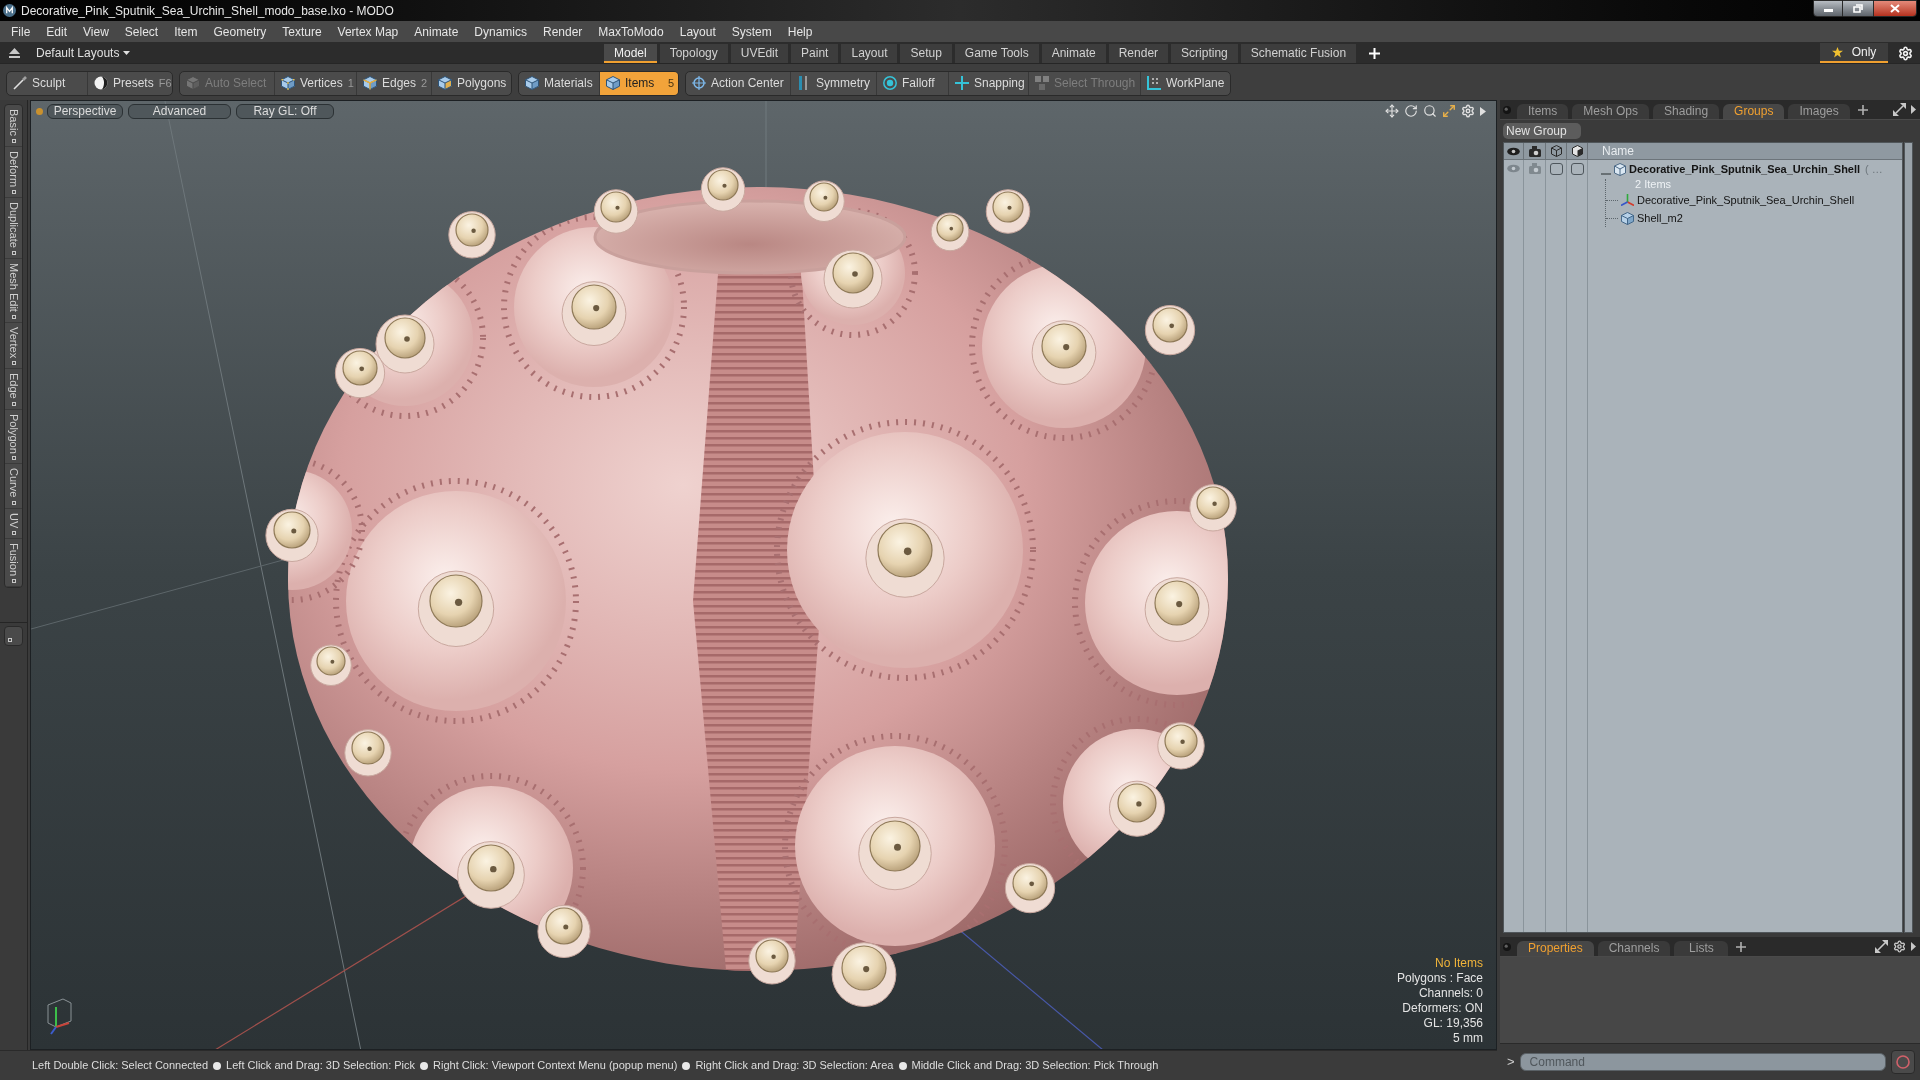 The width and height of the screenshot is (1920, 1080). What do you see at coordinates (217, 1065) in the screenshot?
I see `bullet-icon` at bounding box center [217, 1065].